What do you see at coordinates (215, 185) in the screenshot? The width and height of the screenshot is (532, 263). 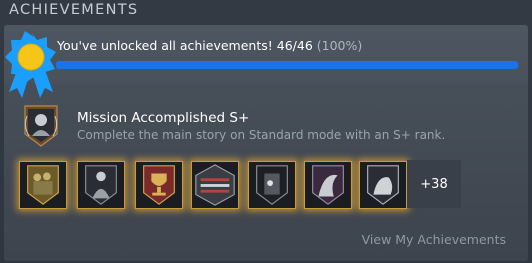 I see `achievement-rifles-icon` at bounding box center [215, 185].